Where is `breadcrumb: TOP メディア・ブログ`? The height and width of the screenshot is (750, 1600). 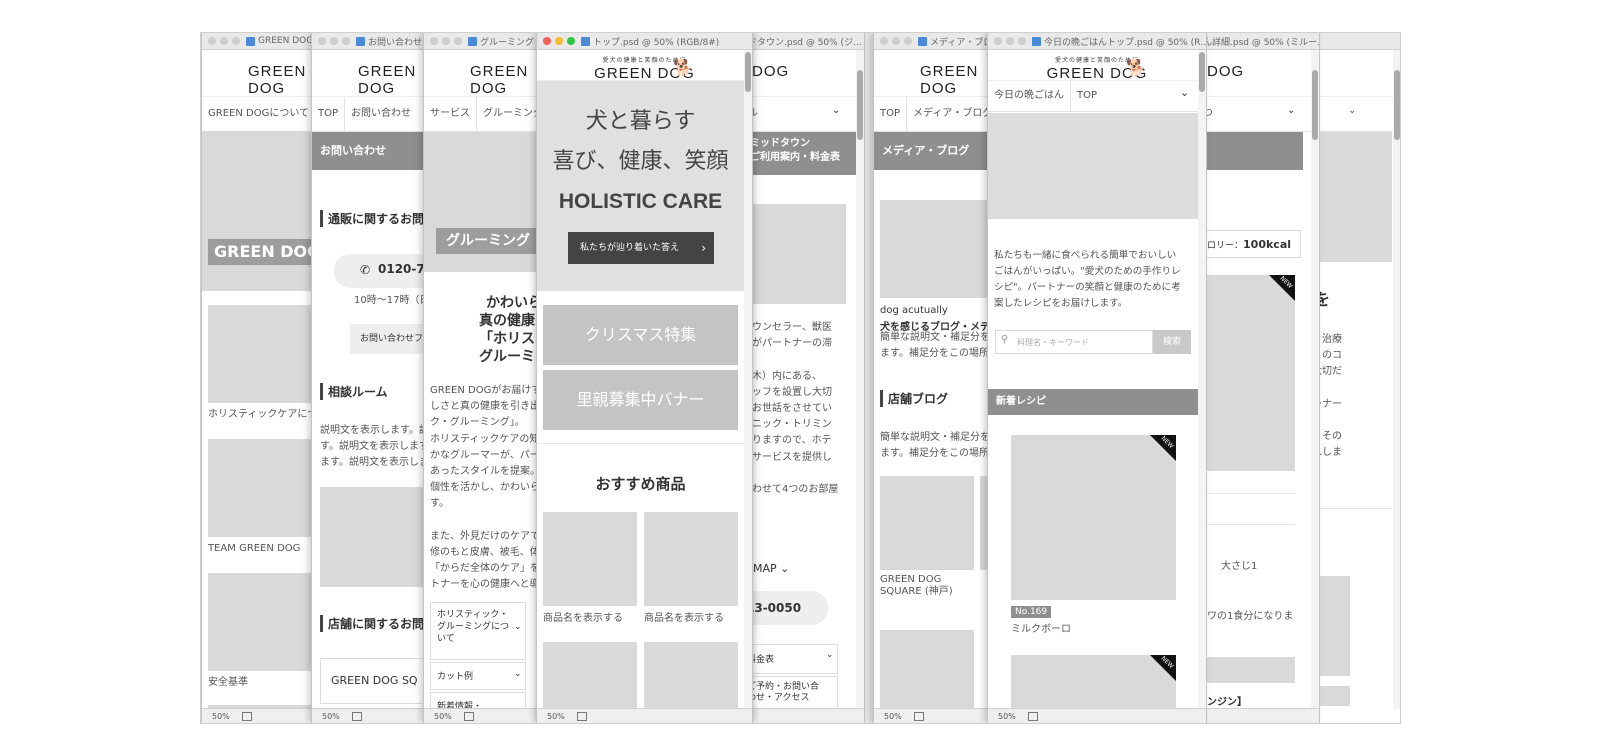
breadcrumb: TOP メディア・ブログ is located at coordinates (939, 114).